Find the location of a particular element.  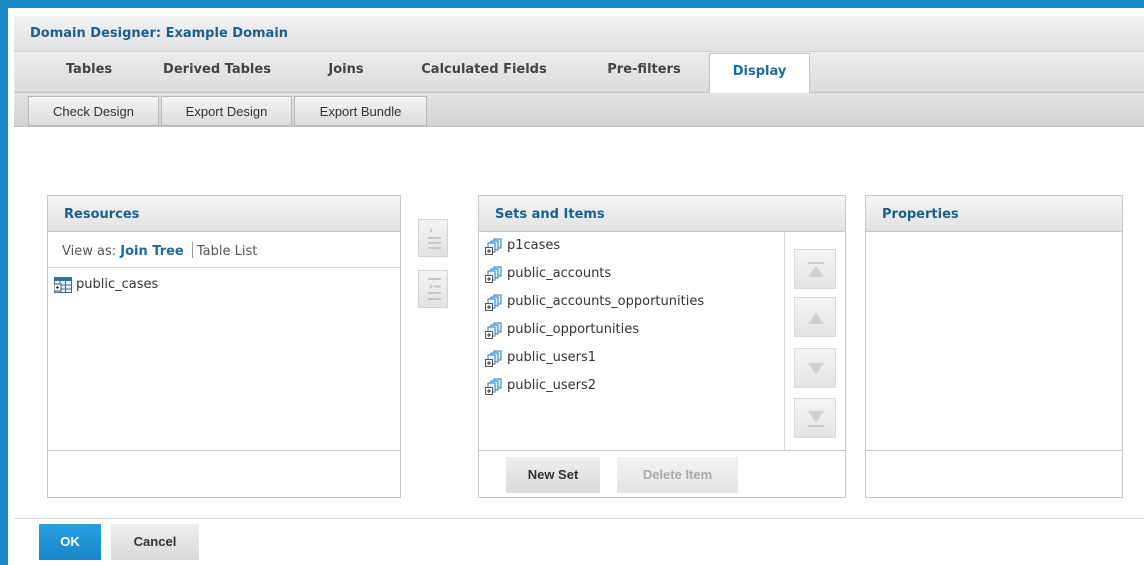

window-frame-top is located at coordinates (572, 4).